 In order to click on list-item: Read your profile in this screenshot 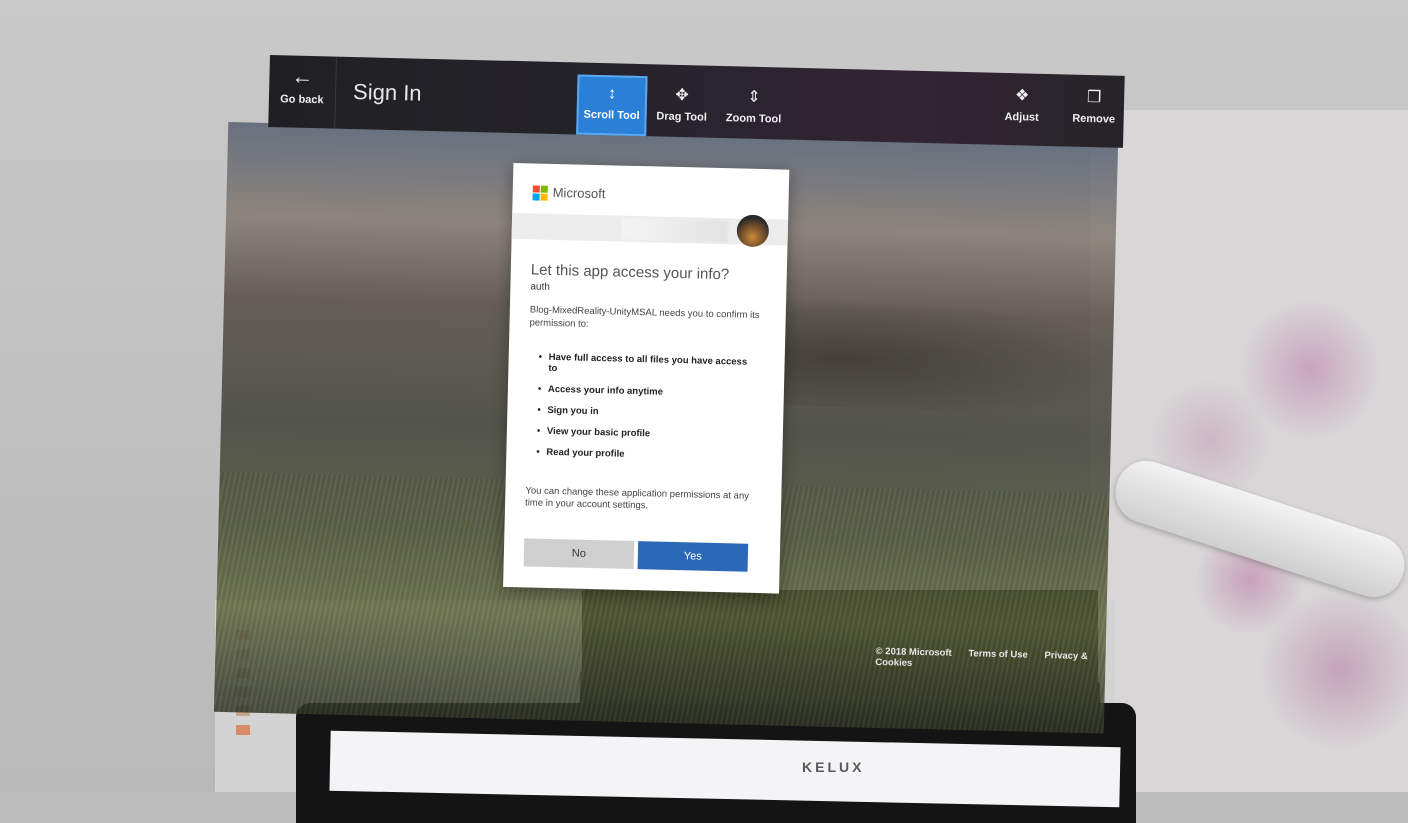, I will do `click(646, 455)`.